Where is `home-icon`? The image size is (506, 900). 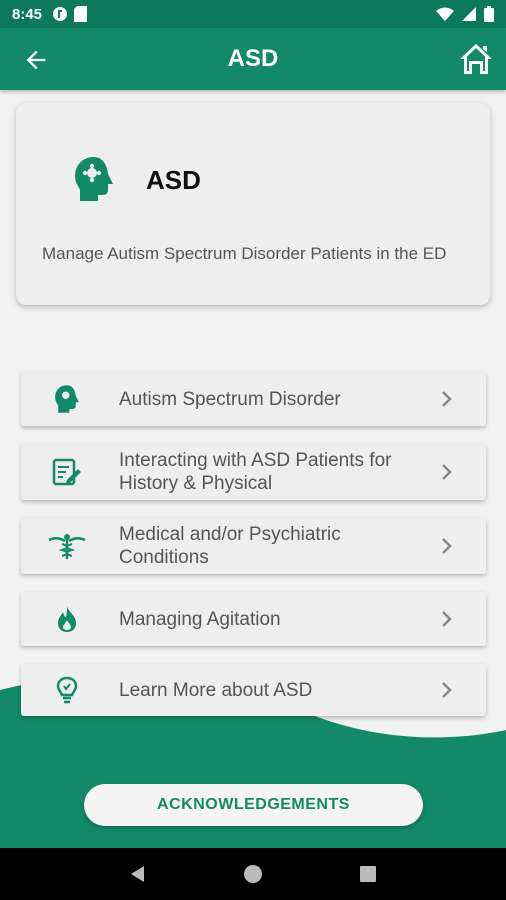
home-icon is located at coordinates (476, 59).